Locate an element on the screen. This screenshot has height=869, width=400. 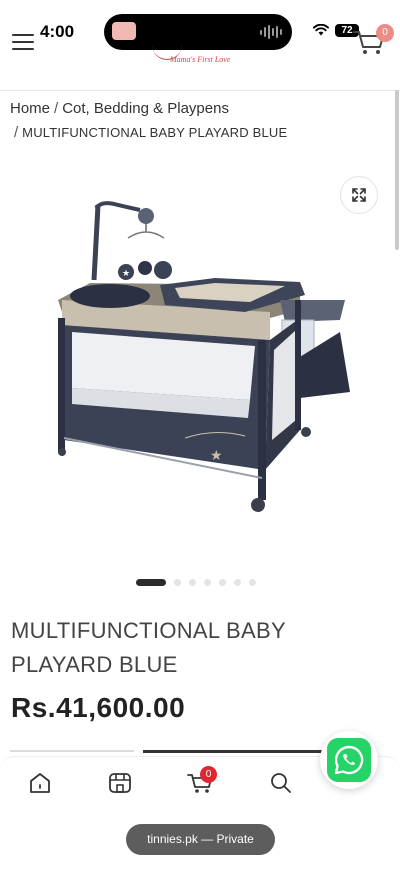
wifi-icon is located at coordinates (321, 30).